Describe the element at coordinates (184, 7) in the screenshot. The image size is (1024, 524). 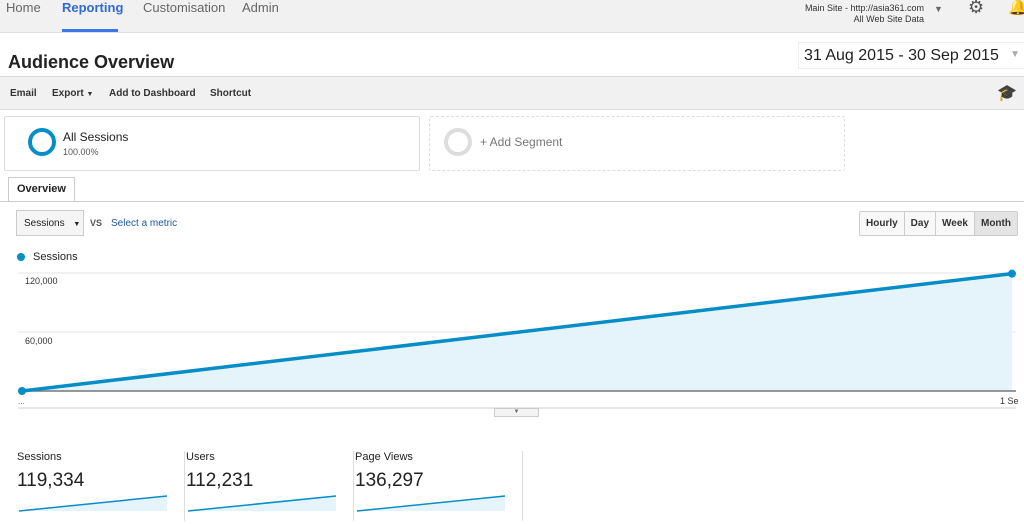
I see `nav-customisation: Customisation` at that location.